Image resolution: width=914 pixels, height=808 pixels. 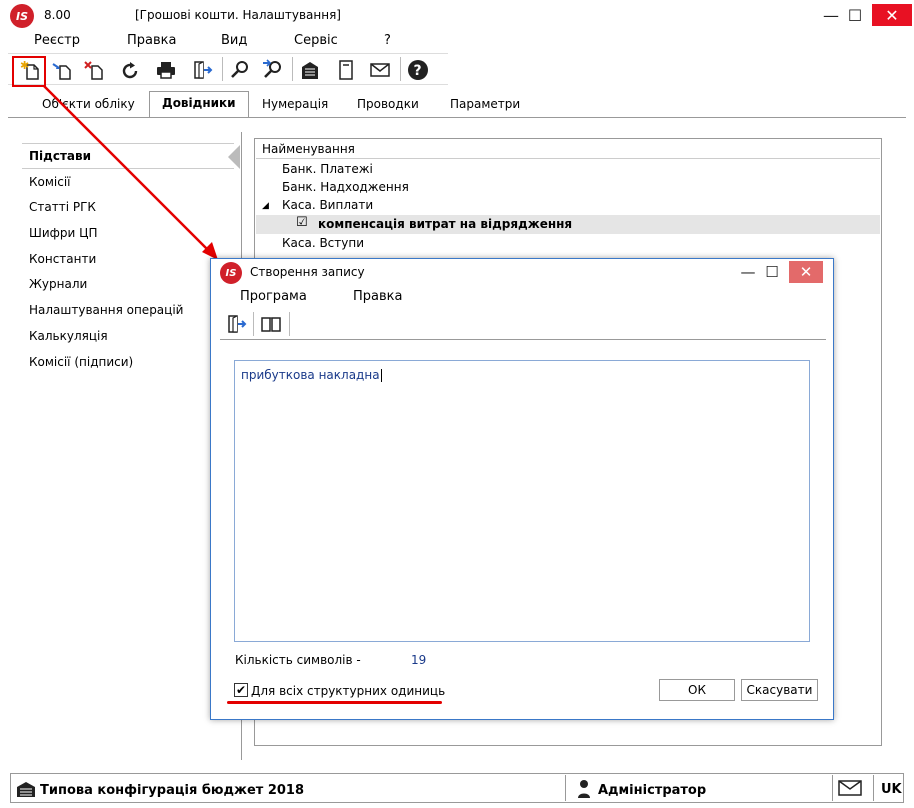 I want to click on book-icon, so click(x=271, y=324).